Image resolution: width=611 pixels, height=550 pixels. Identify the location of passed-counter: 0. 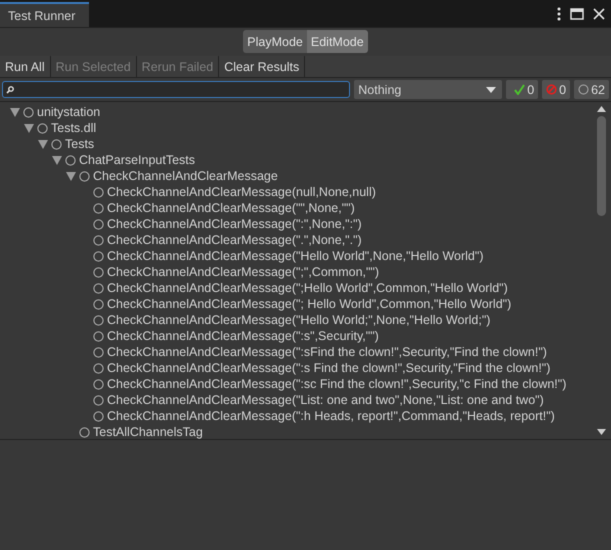
(522, 89).